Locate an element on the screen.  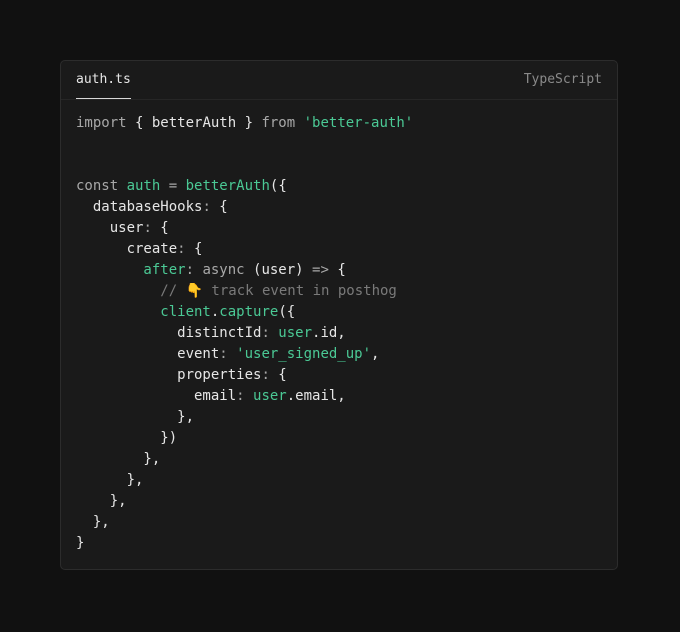
code-line: const auth = betterAuth({ is located at coordinates (244, 186).